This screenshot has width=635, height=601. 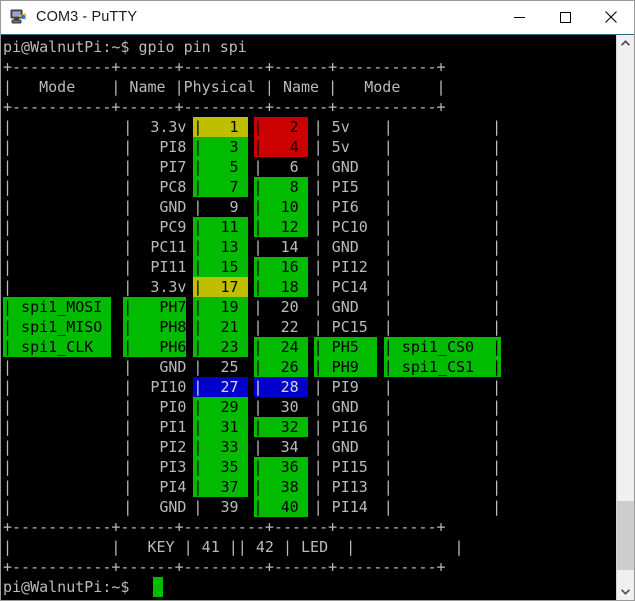 I want to click on pin-left-cell: | 1, so click(x=220, y=127).